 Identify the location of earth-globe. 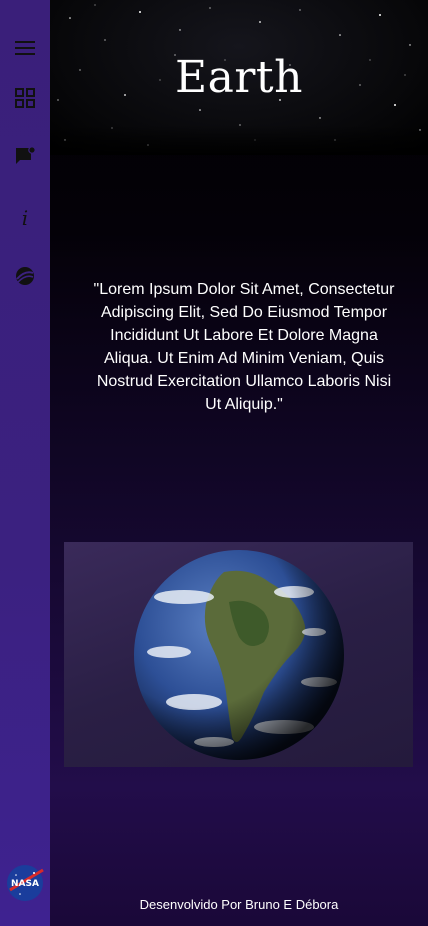
(239, 655).